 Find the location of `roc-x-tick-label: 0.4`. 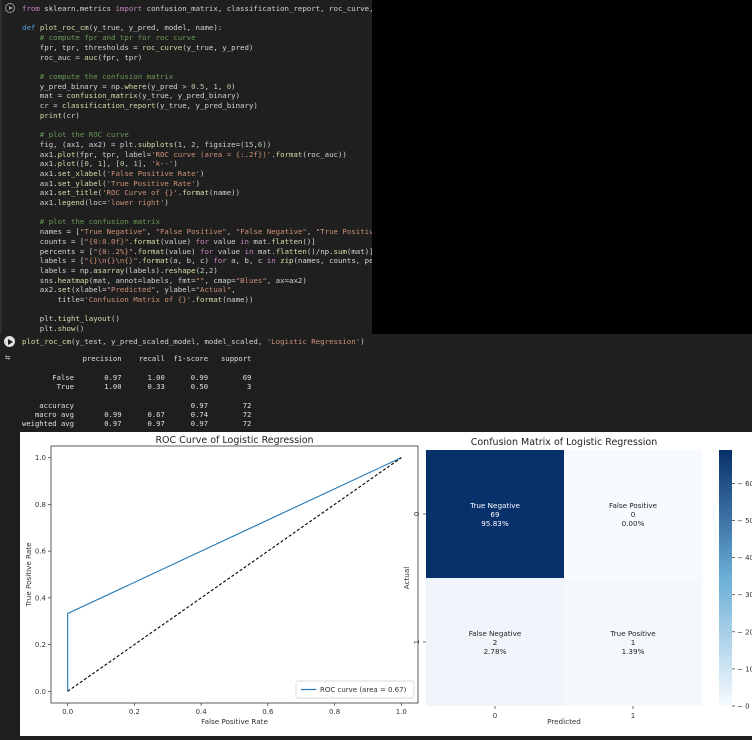

roc-x-tick-label: 0.4 is located at coordinates (202, 712).